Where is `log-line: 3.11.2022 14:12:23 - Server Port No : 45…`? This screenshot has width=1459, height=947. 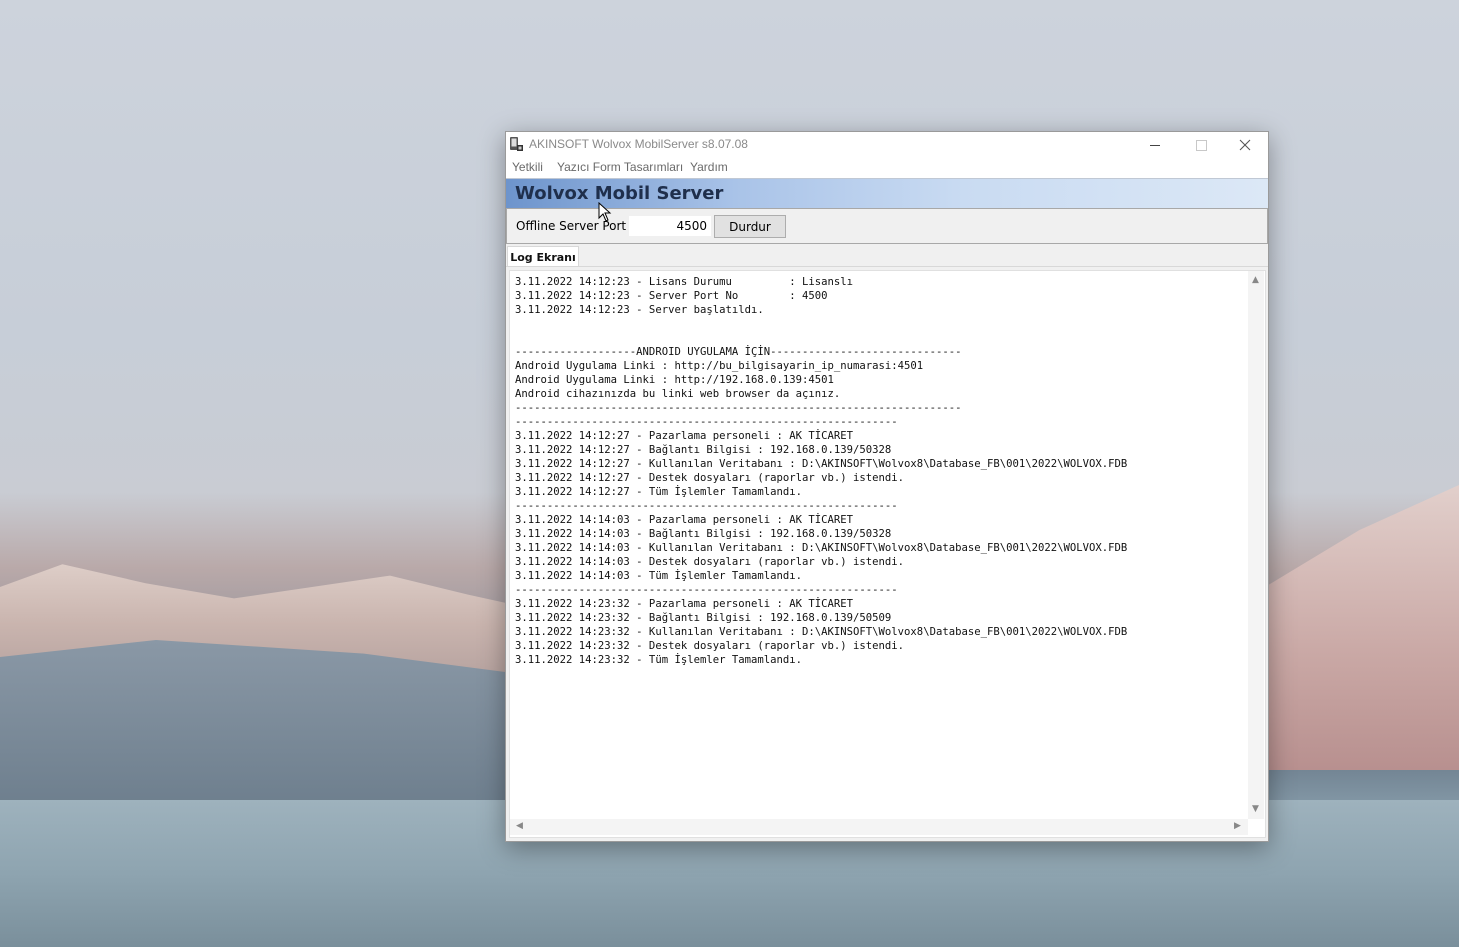
log-line: 3.11.2022 14:12:23 - Server Port No : 45… is located at coordinates (671, 296).